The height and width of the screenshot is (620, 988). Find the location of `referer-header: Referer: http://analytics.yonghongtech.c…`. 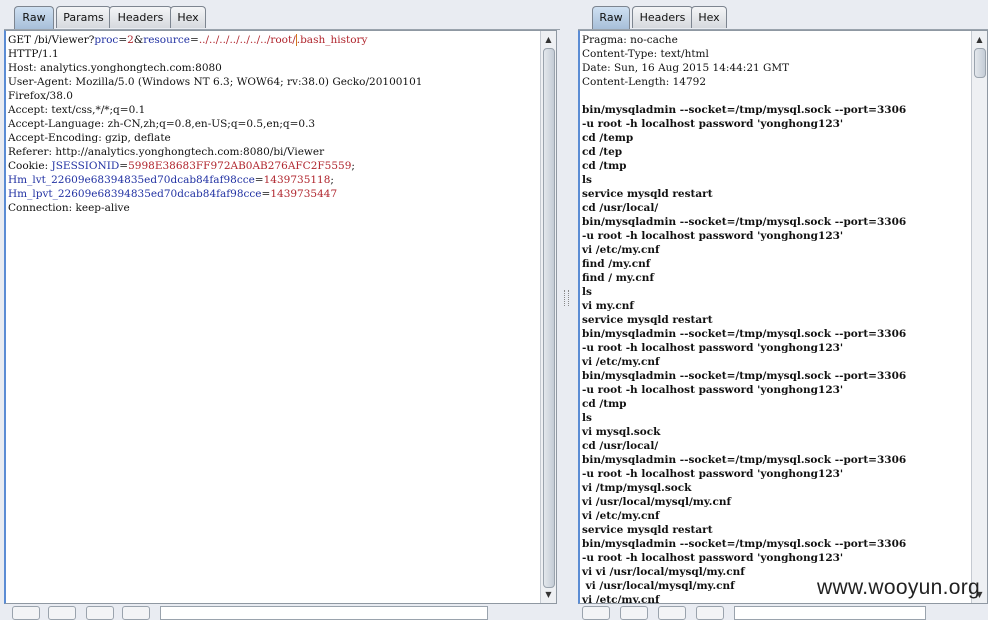

referer-header: Referer: http://analytics.yonghongtech.c… is located at coordinates (166, 152).